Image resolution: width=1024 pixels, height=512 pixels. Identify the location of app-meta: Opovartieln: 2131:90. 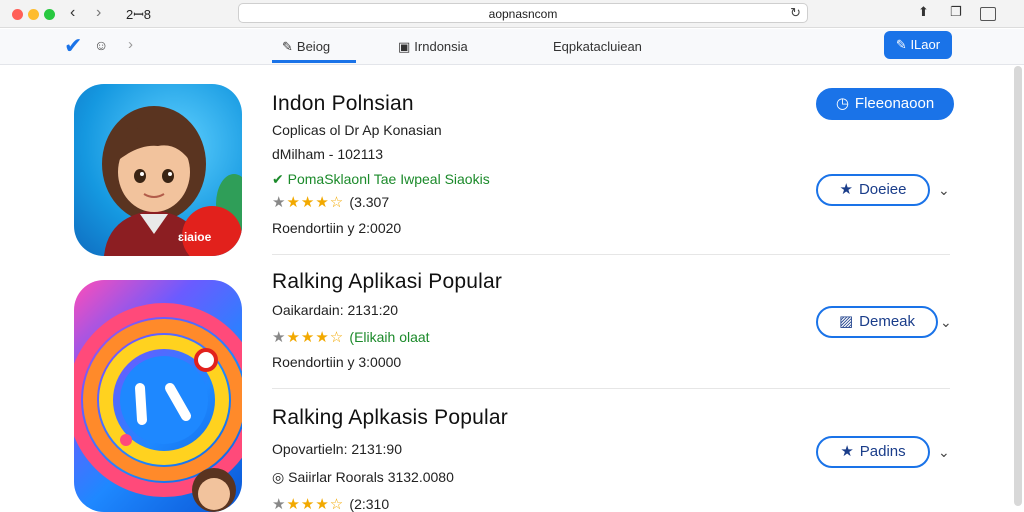
(337, 449).